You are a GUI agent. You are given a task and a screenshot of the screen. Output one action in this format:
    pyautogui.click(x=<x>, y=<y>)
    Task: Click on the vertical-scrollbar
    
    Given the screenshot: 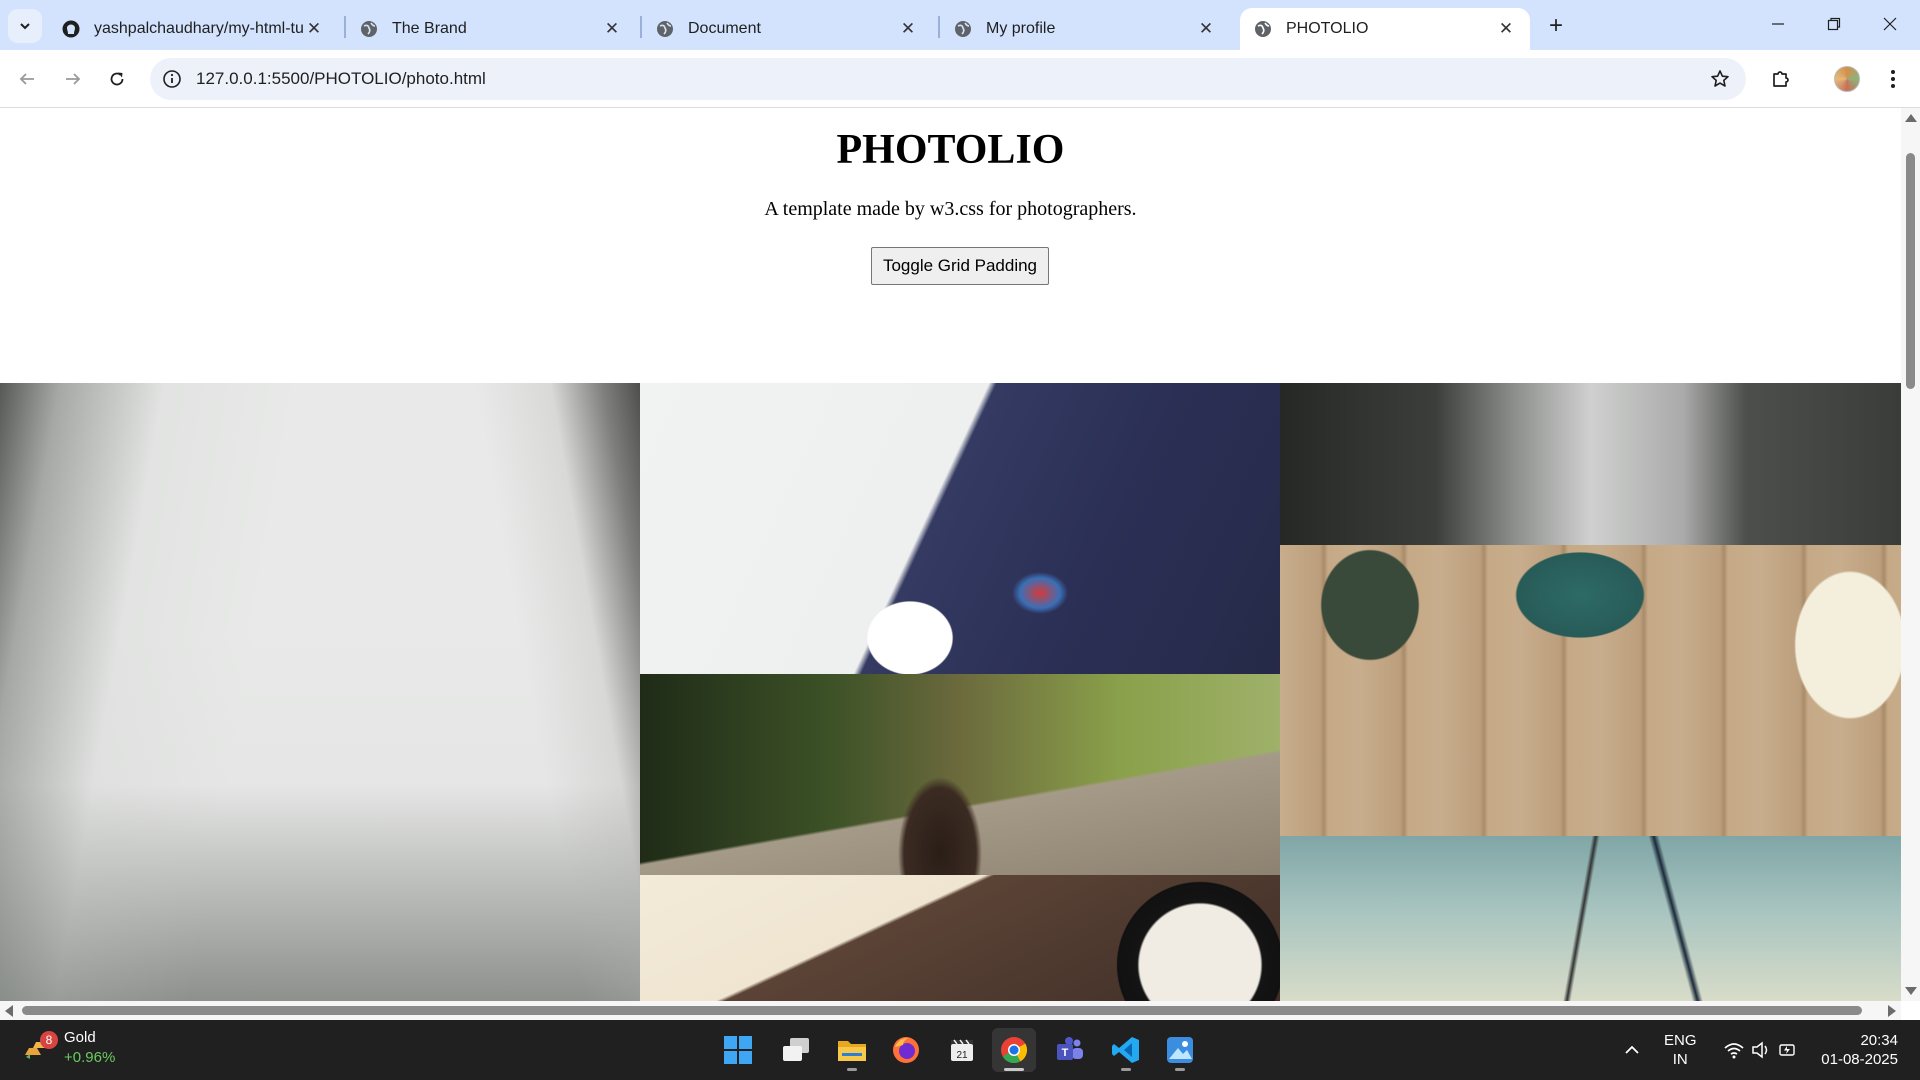 What is the action you would take?
    pyautogui.click(x=1910, y=554)
    